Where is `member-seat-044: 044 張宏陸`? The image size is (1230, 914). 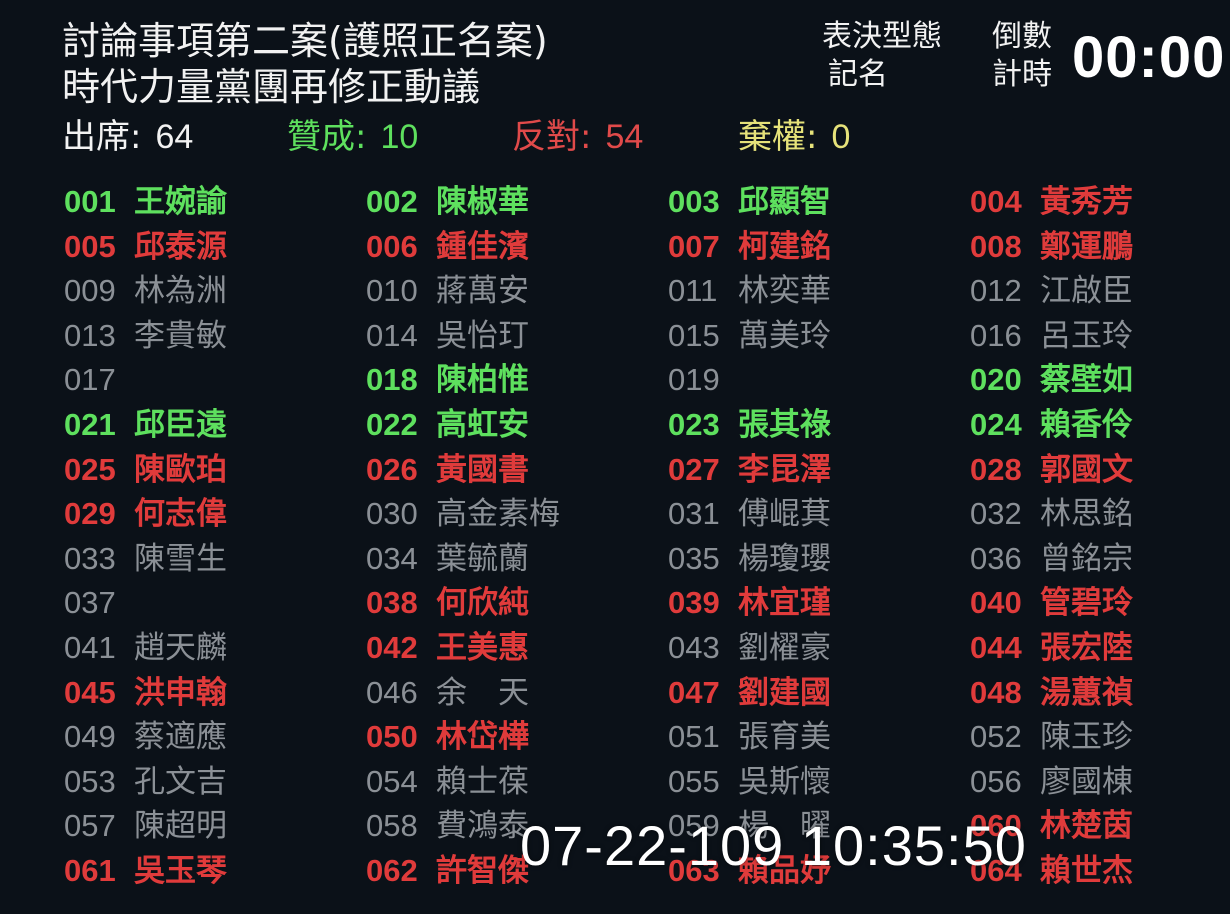
member-seat-044: 044 張宏陸 is located at coordinates (1051, 648).